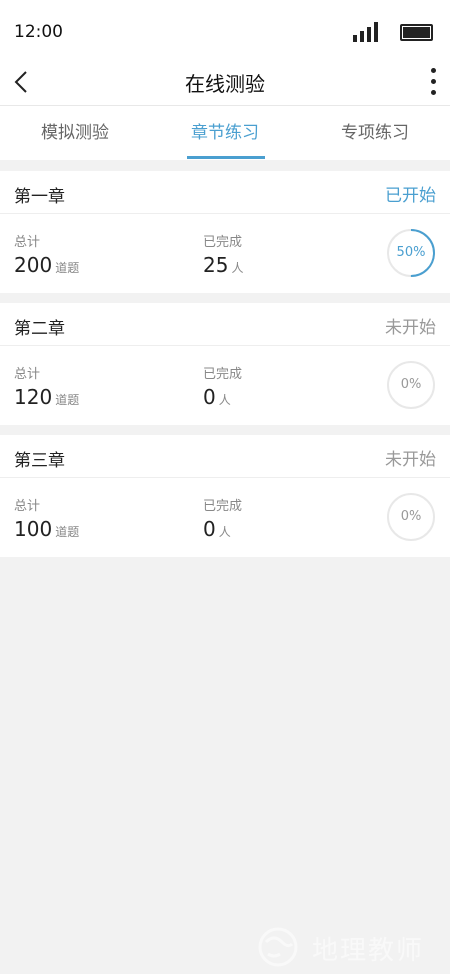 The width and height of the screenshot is (450, 974). What do you see at coordinates (47, 265) in the screenshot?
I see `total-value: 200 道题` at bounding box center [47, 265].